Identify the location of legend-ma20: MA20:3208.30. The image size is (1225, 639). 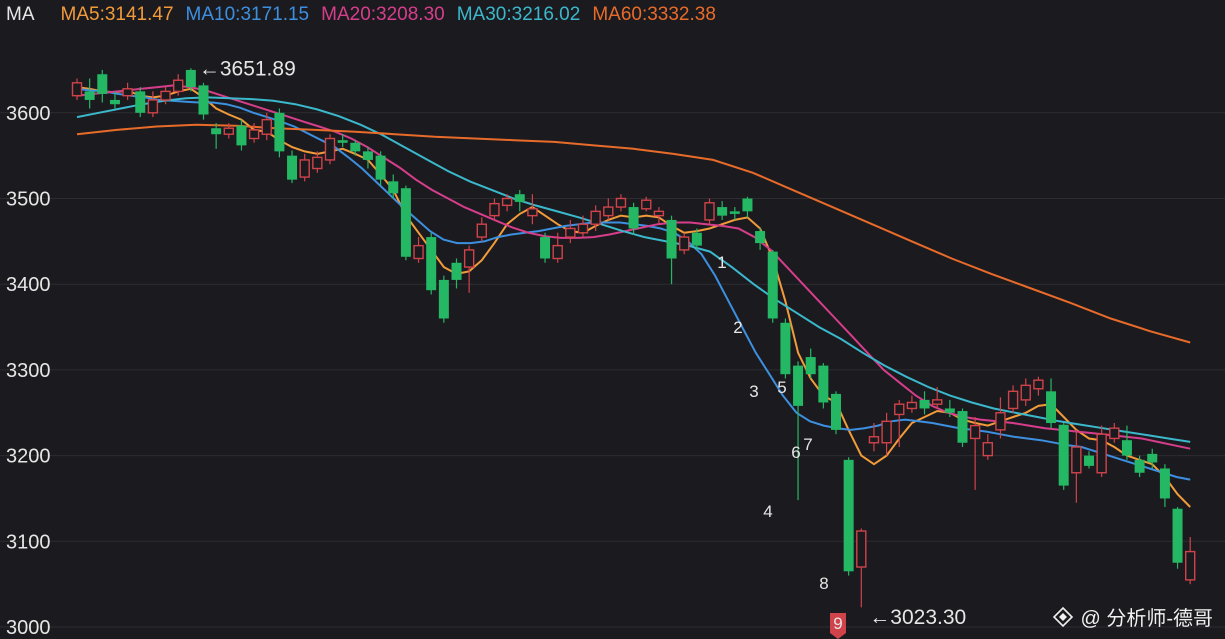
(383, 14).